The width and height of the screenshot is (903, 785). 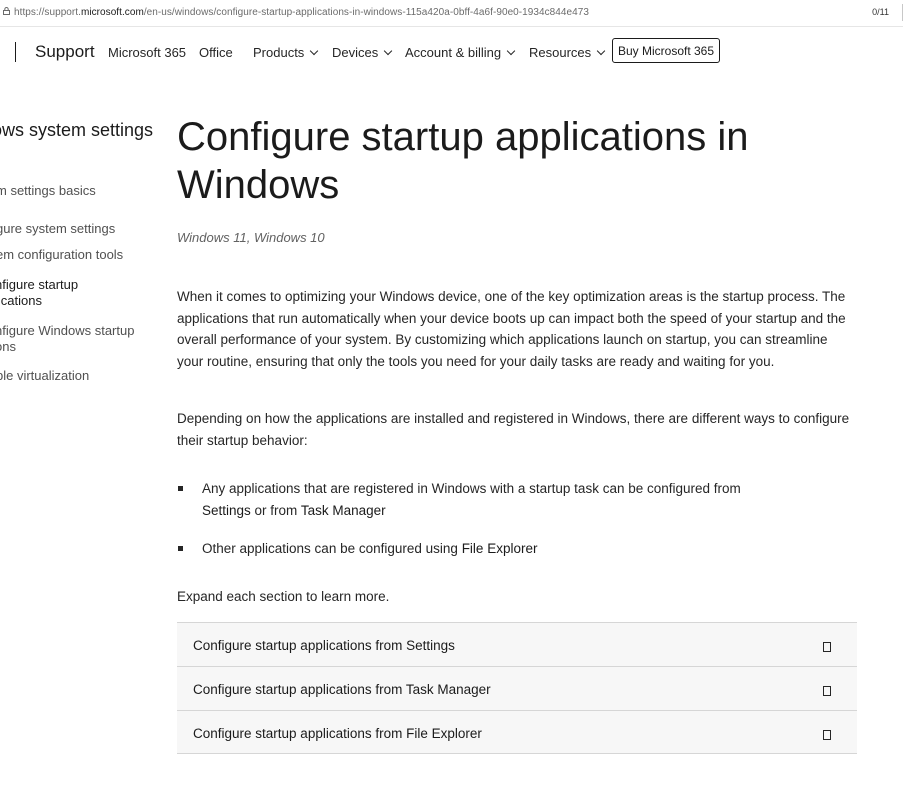 I want to click on sidebar-item-configure-system-settings: gure system settings, so click(x=57, y=229).